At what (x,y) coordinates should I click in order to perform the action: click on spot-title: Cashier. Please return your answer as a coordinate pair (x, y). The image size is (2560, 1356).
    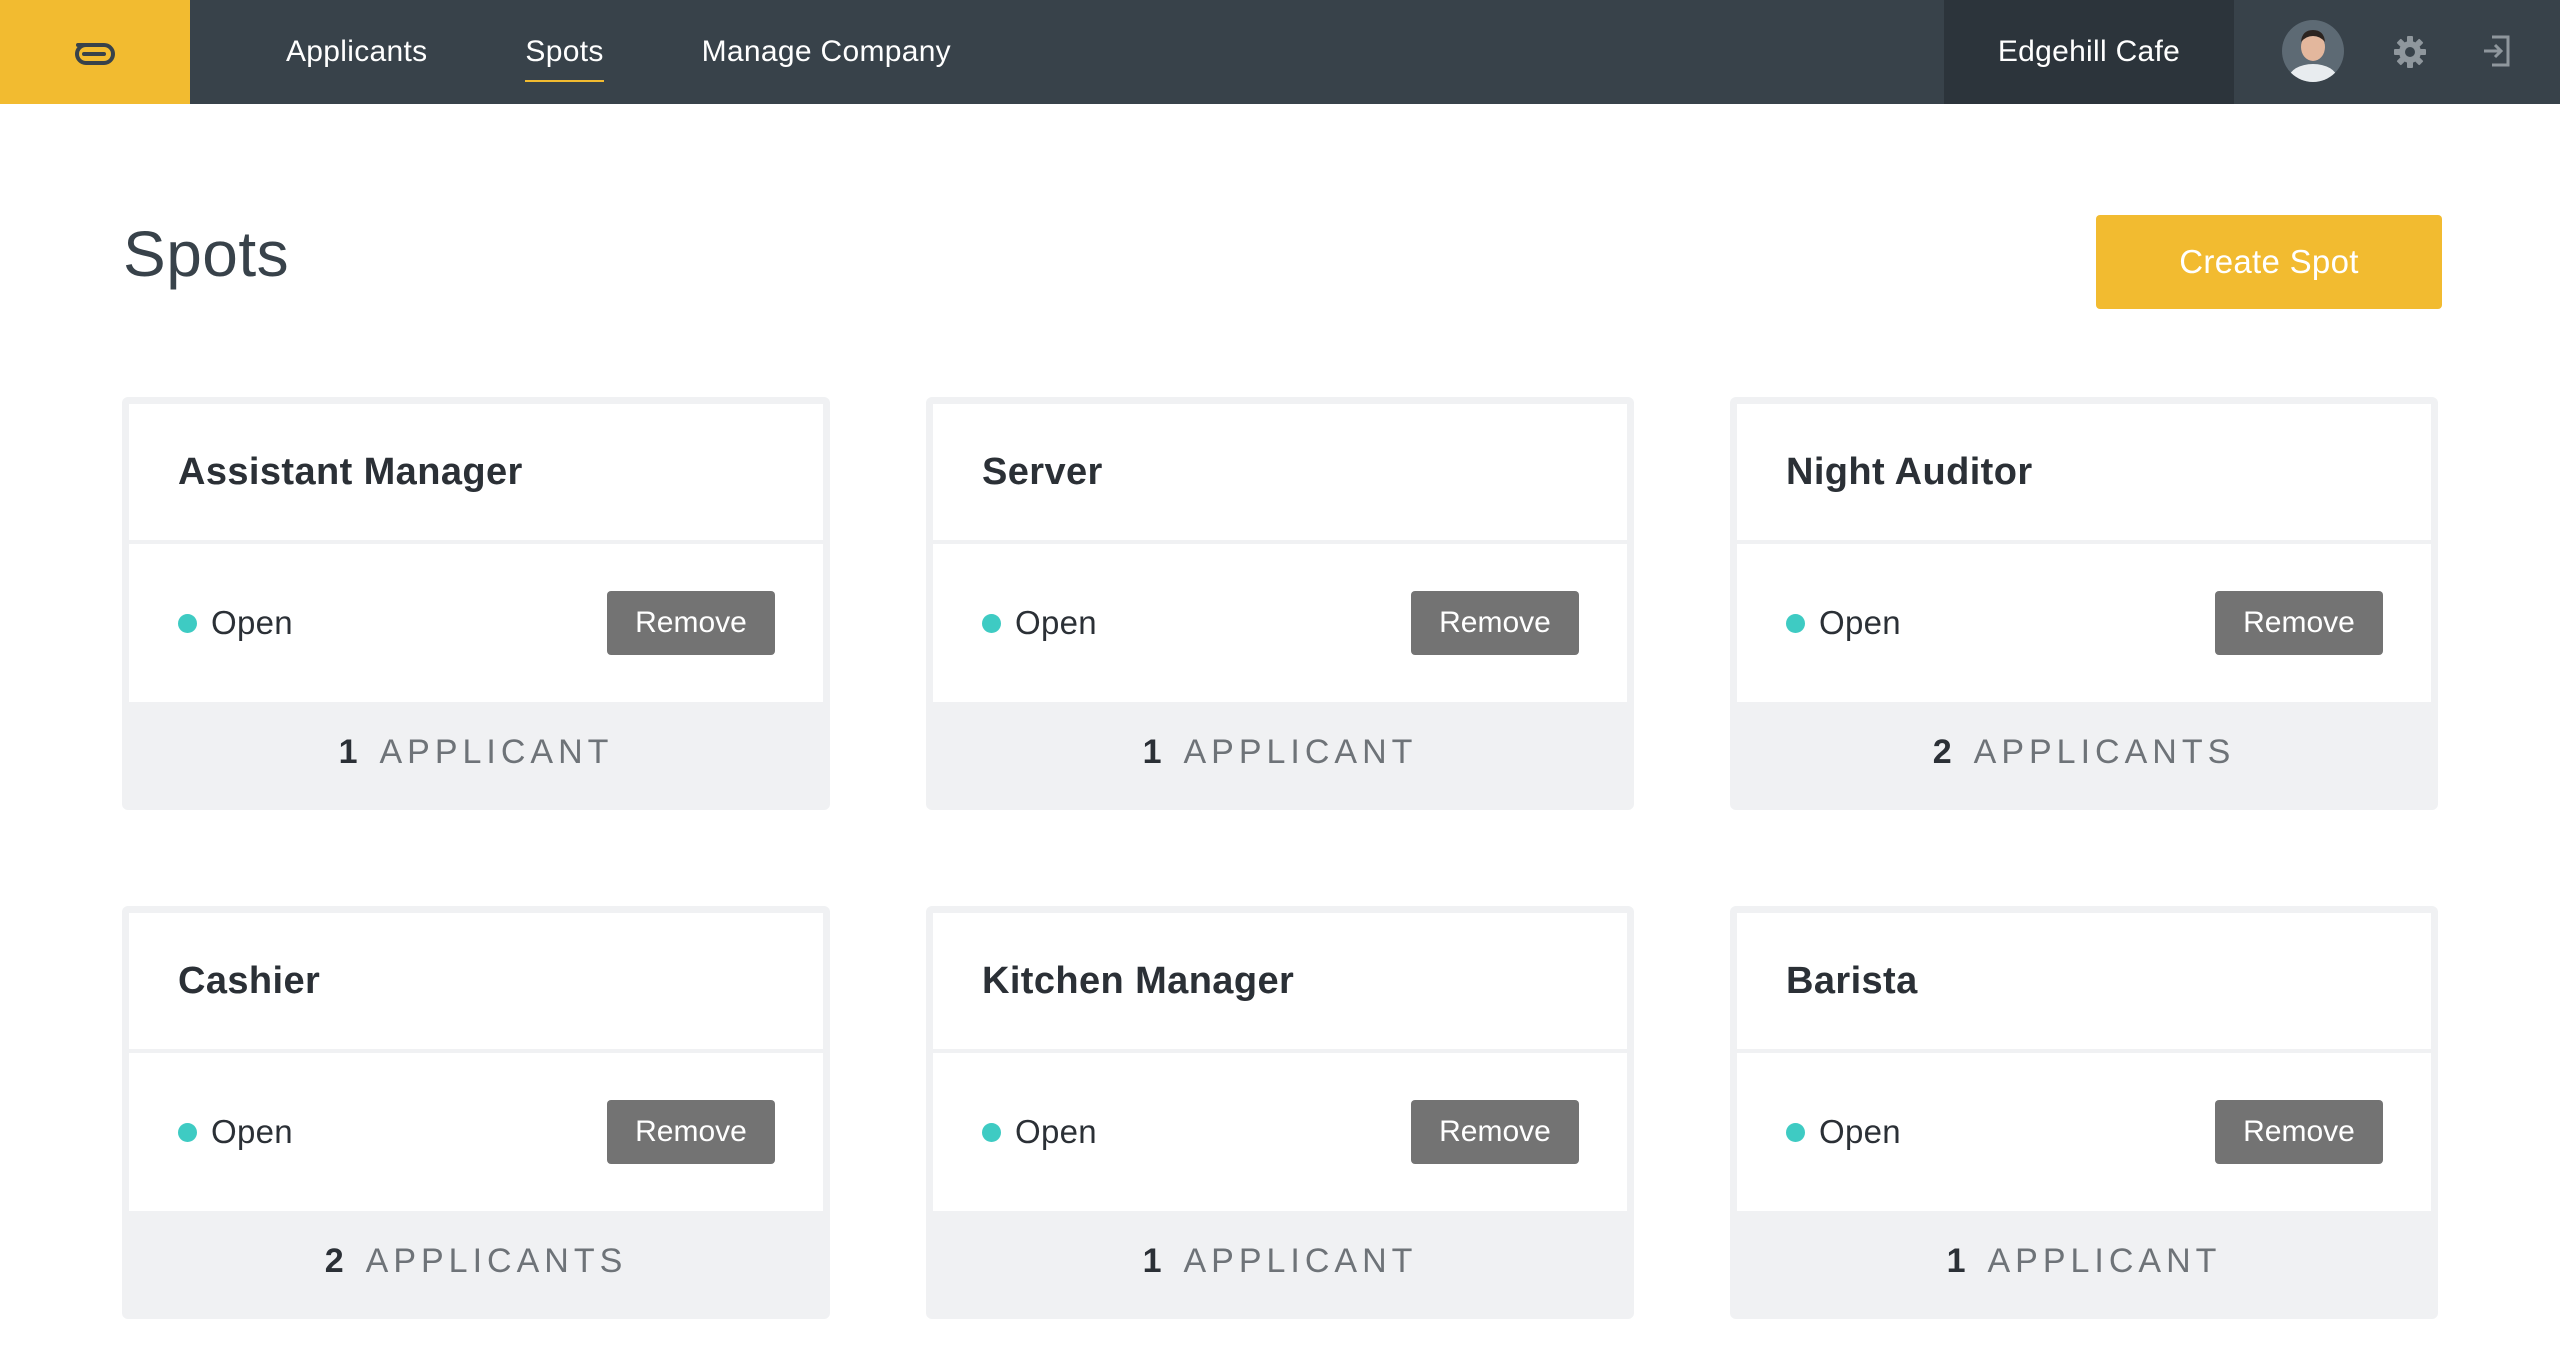
    Looking at the image, I should click on (249, 981).